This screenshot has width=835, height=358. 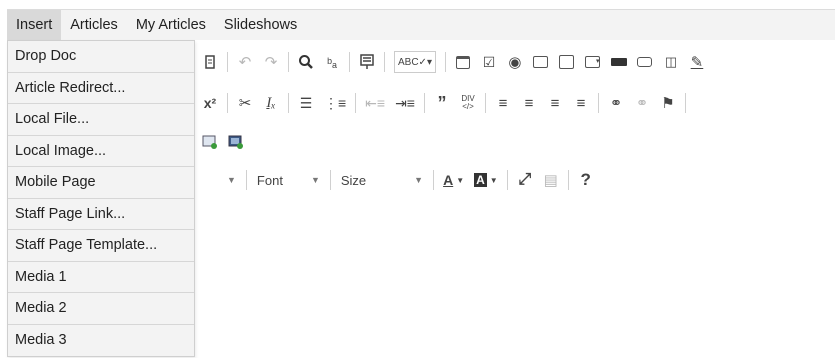 I want to click on align-right-icon: ≡, so click(x=555, y=103).